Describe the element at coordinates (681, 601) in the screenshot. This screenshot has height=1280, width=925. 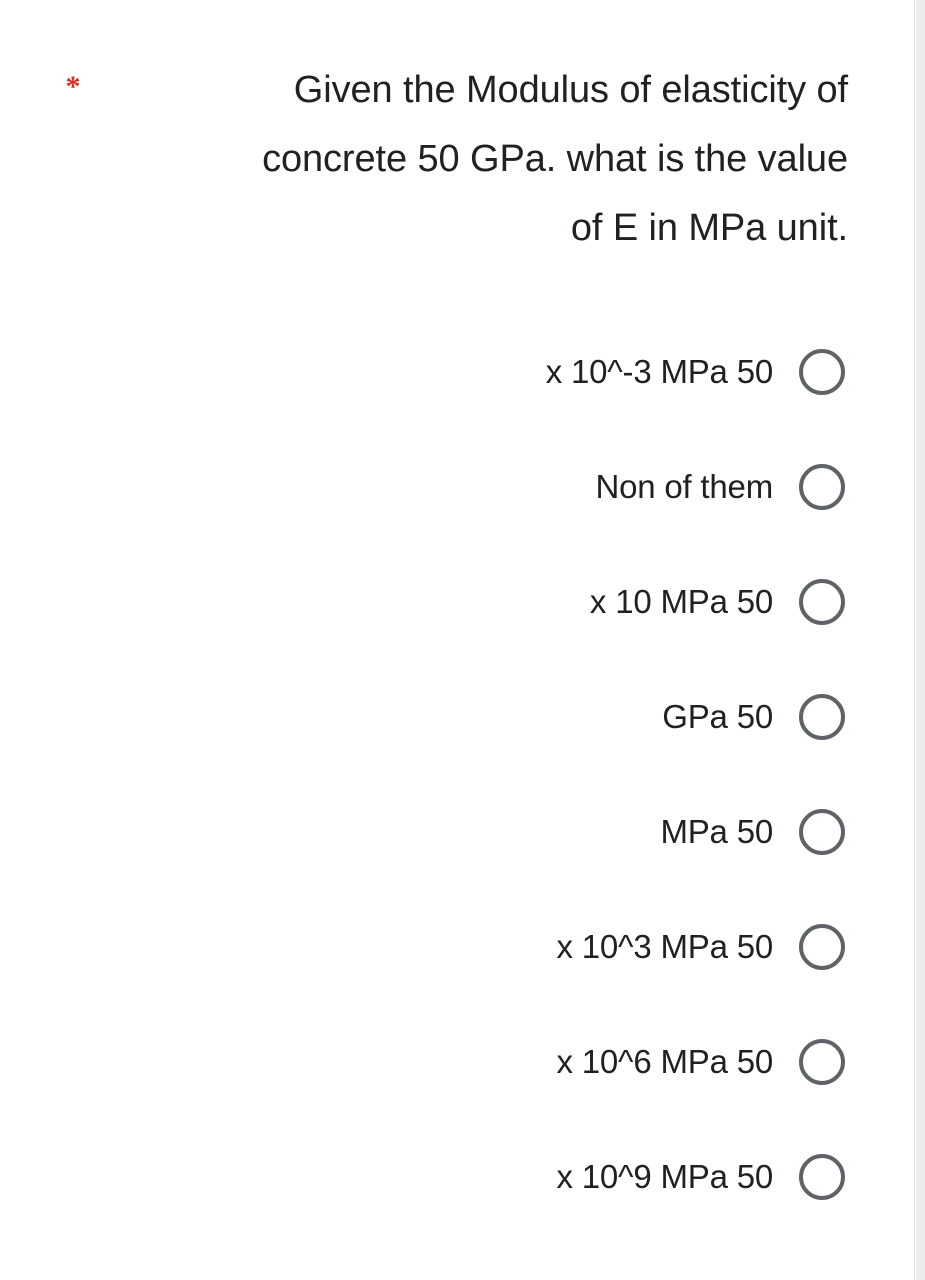
I see `option-label: 50 x 10 MPa` at that location.